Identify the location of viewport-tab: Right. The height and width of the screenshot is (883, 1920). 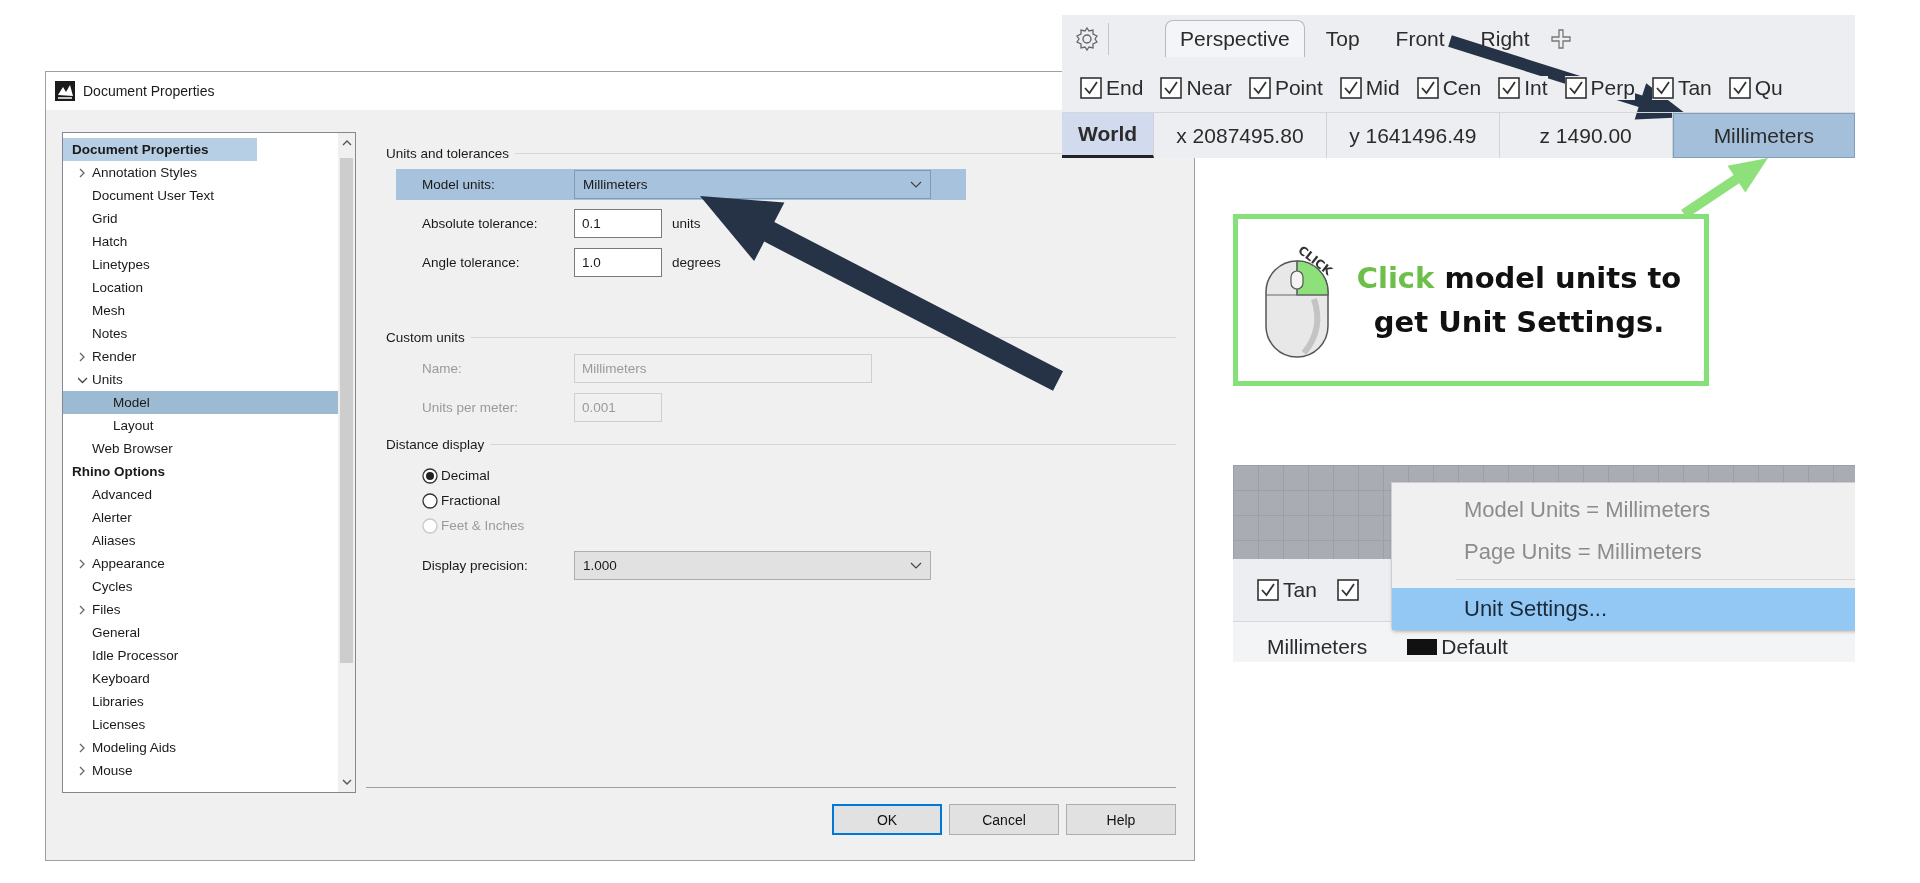
(1505, 39).